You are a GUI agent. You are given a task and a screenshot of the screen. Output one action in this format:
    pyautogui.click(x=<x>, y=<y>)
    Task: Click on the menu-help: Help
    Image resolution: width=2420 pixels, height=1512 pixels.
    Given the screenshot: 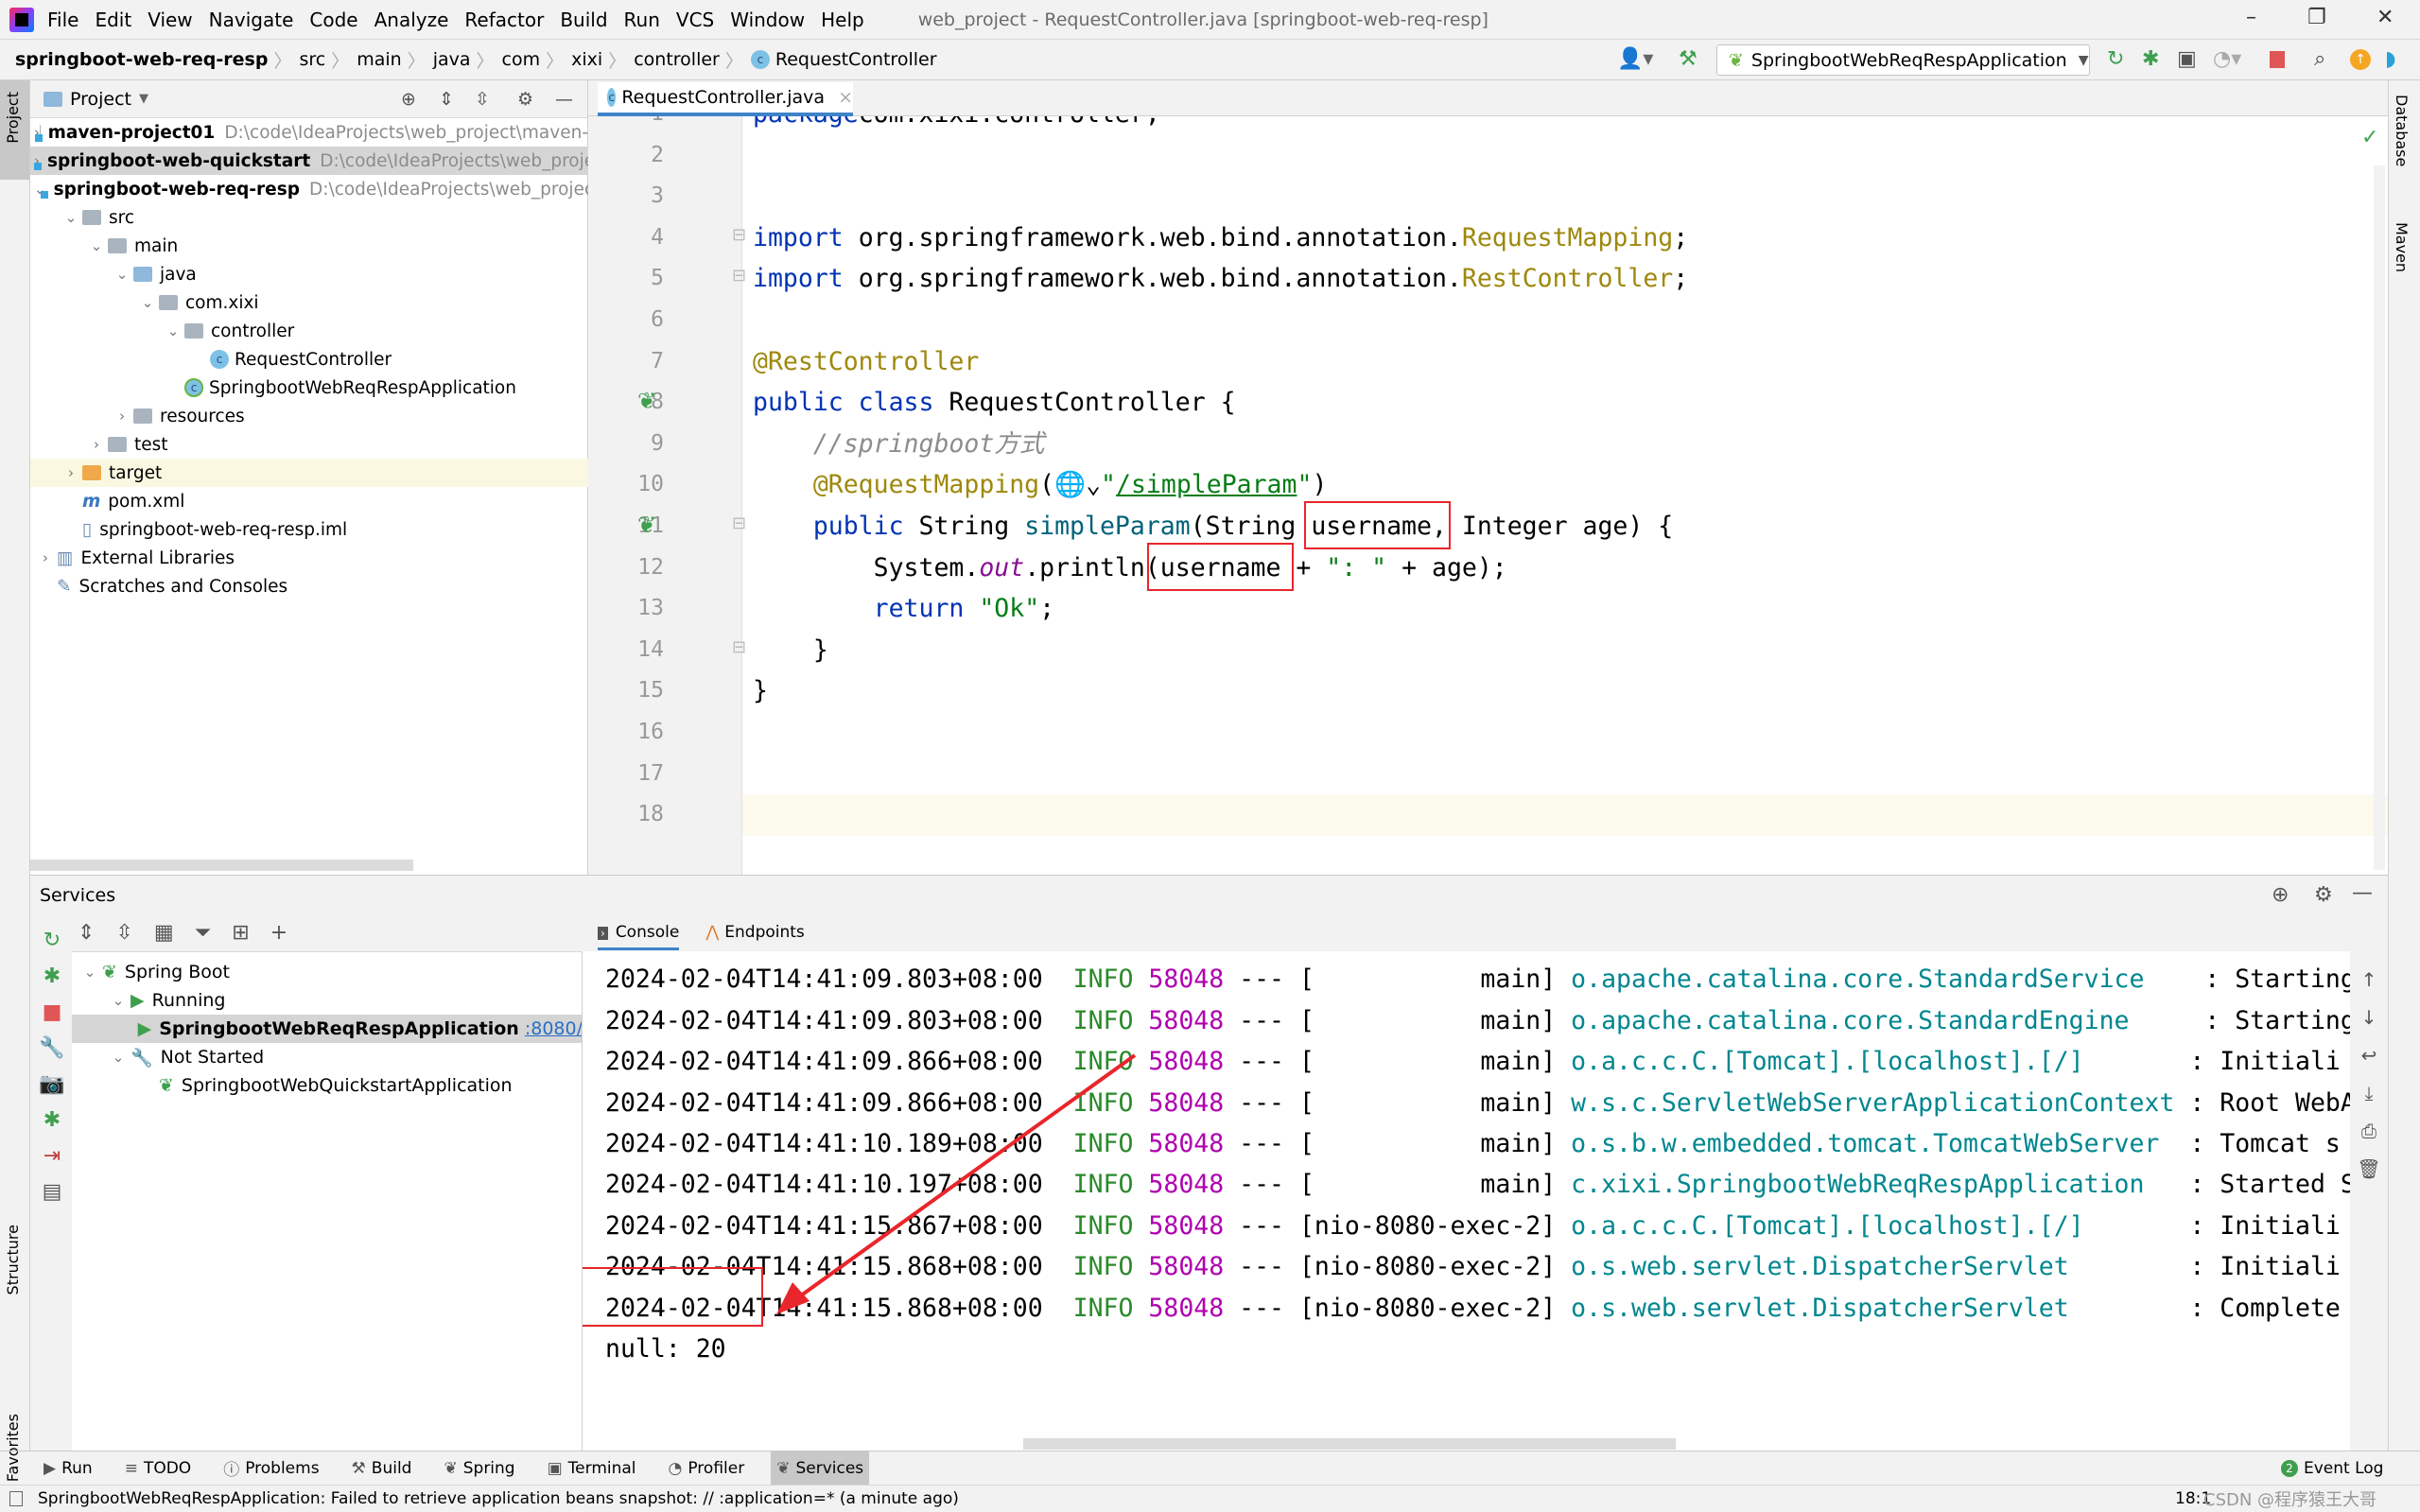 What is the action you would take?
    pyautogui.click(x=843, y=20)
    